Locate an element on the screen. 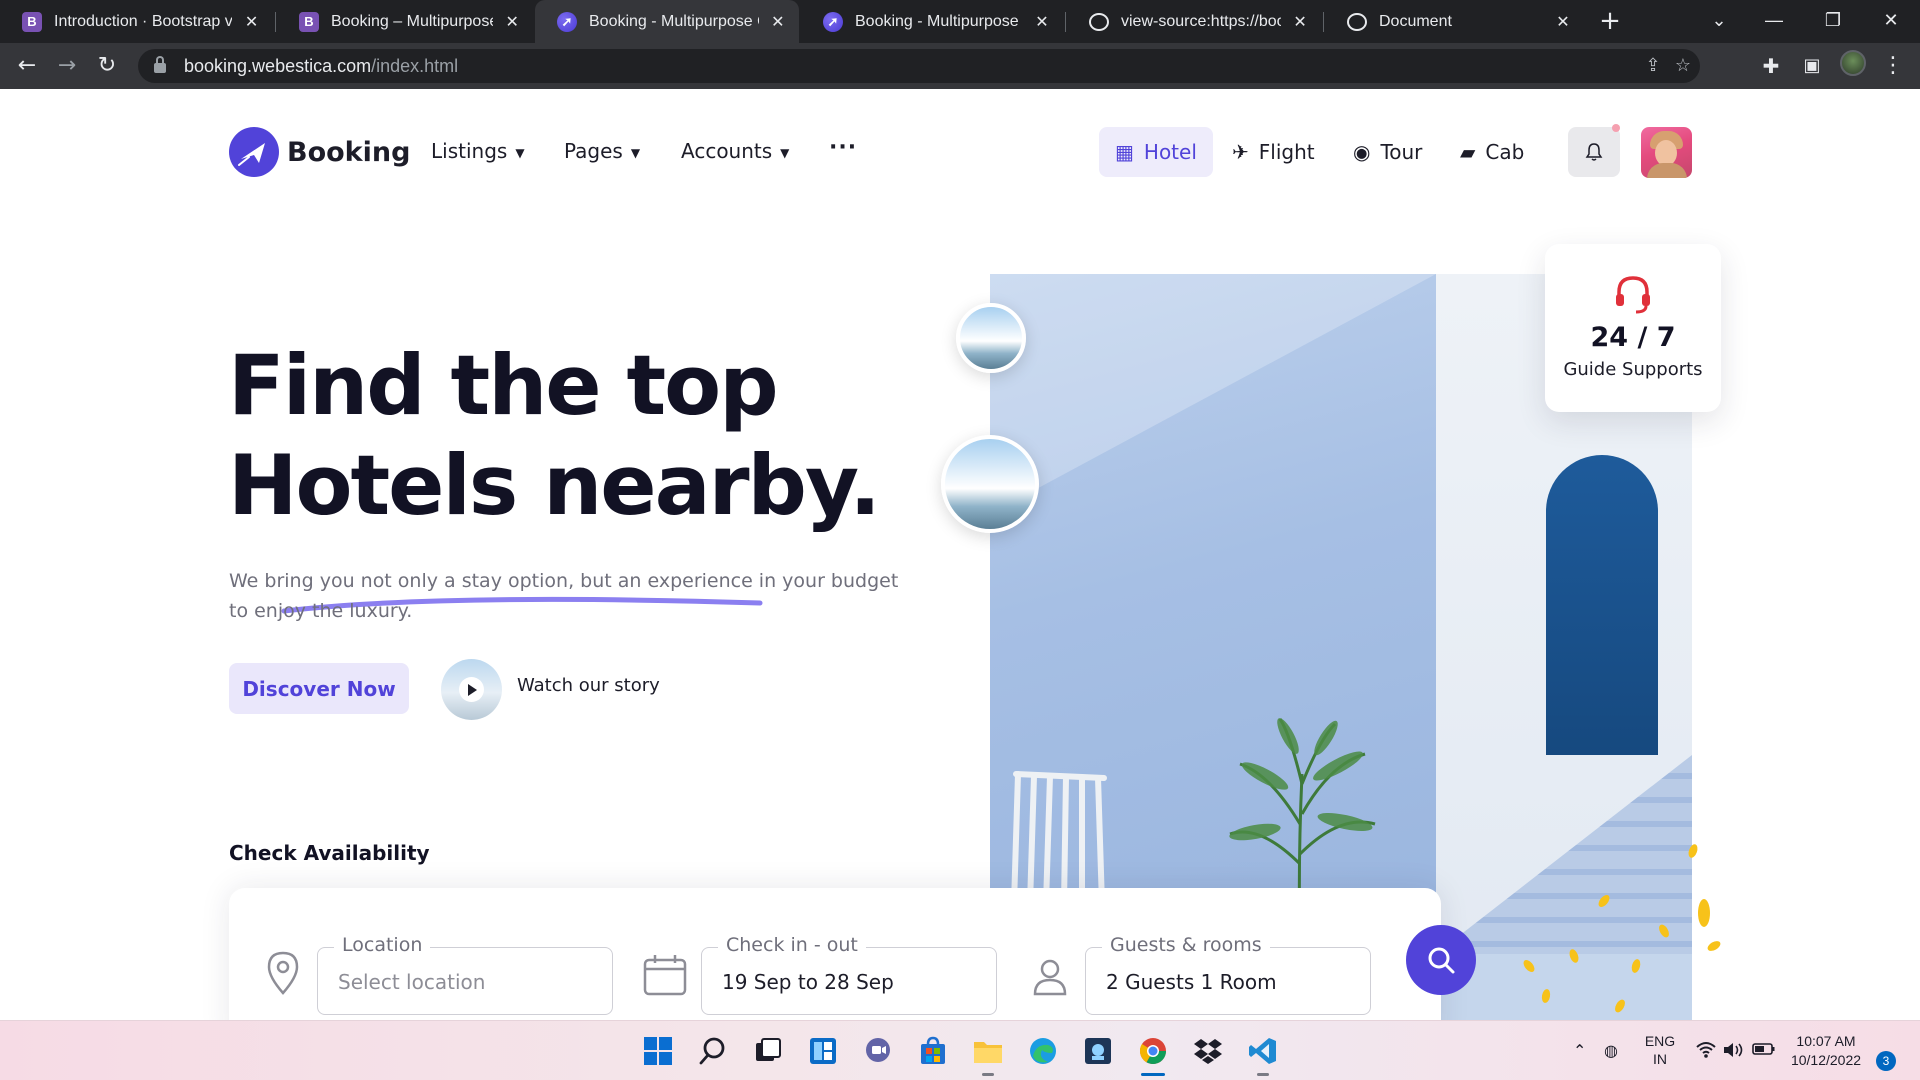 The image size is (1920, 1080). notification-dot is located at coordinates (1616, 128).